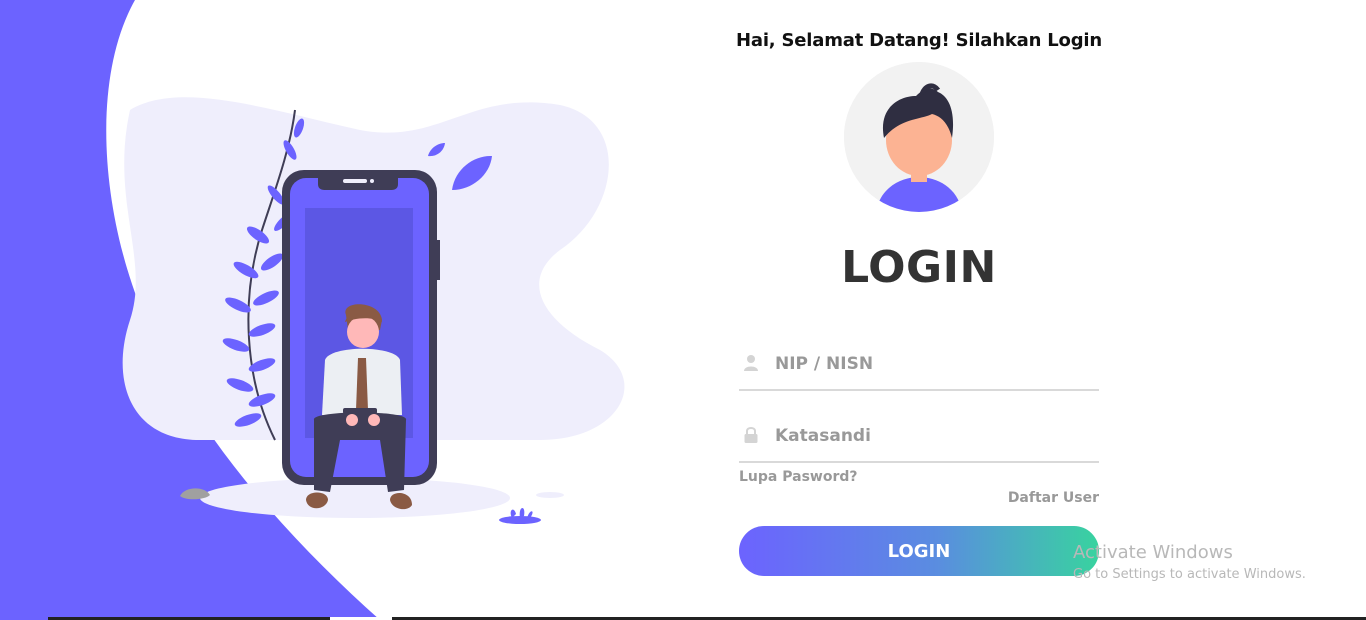  I want to click on avatar, so click(919, 137).